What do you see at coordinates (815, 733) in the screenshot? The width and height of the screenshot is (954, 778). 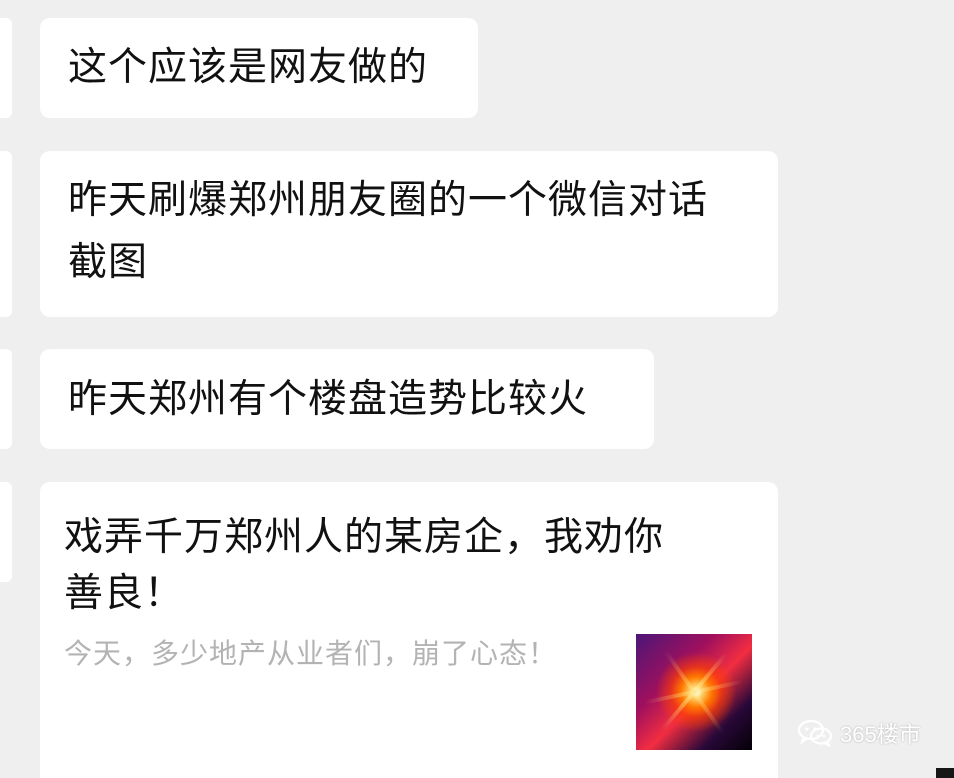 I see `wechat-icon` at bounding box center [815, 733].